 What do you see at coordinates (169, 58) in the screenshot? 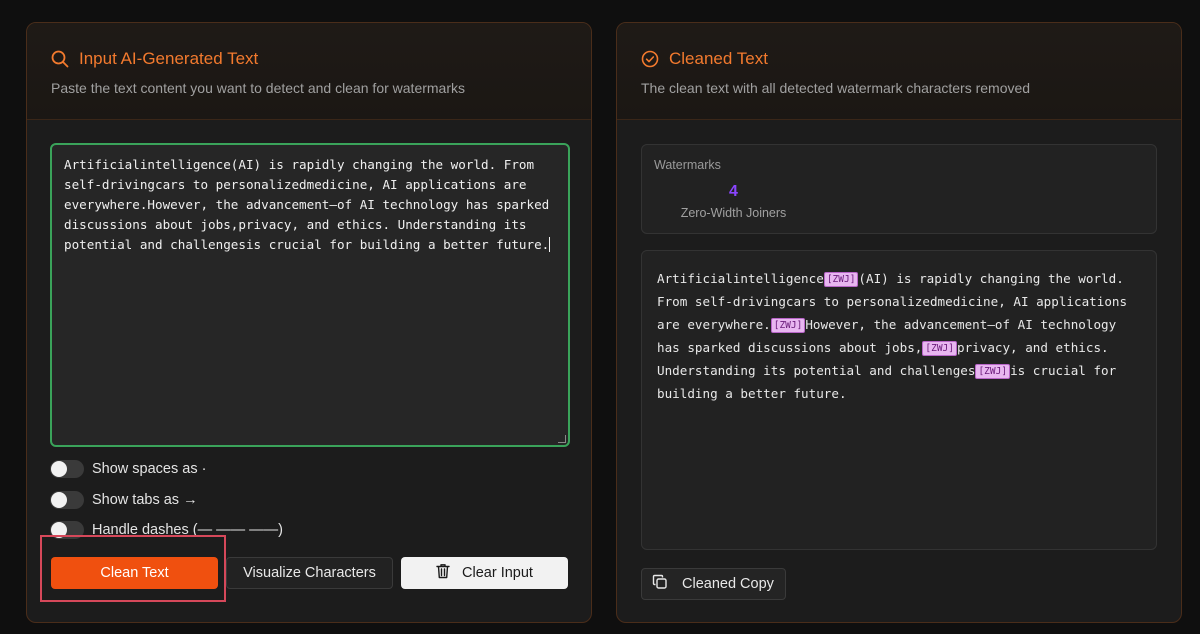
I see `input-panel-title: Input AI-Generated Text` at bounding box center [169, 58].